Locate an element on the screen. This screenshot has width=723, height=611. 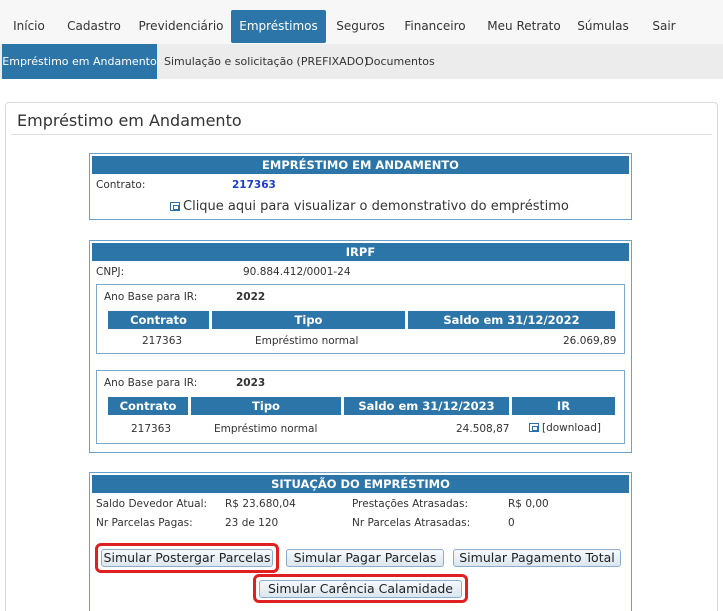
nav-seguros: Seguros is located at coordinates (360, 26).